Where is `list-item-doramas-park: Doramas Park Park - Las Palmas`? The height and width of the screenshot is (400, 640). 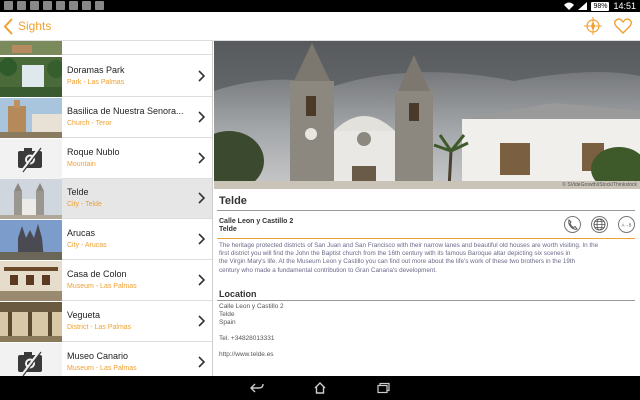
list-item-doramas-park: Doramas Park Park - Las Palmas is located at coordinates (106, 77).